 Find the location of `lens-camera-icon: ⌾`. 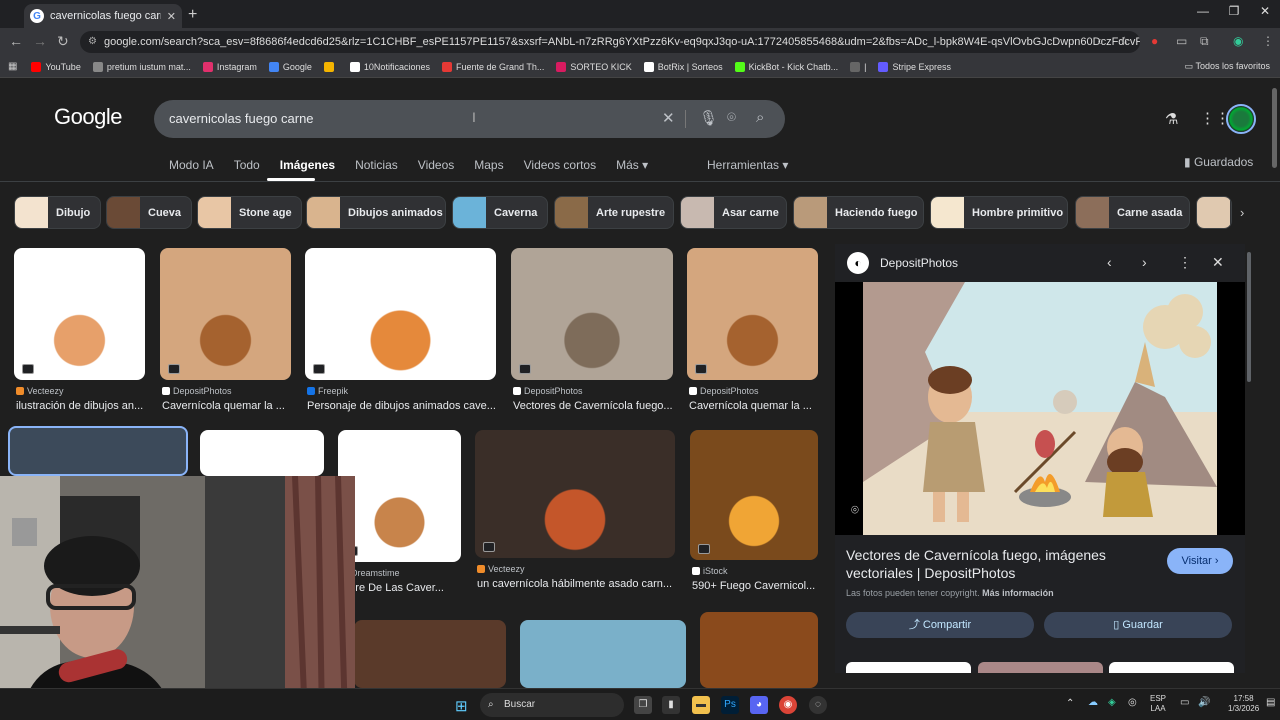

lens-camera-icon: ⌾ is located at coordinates (731, 117).